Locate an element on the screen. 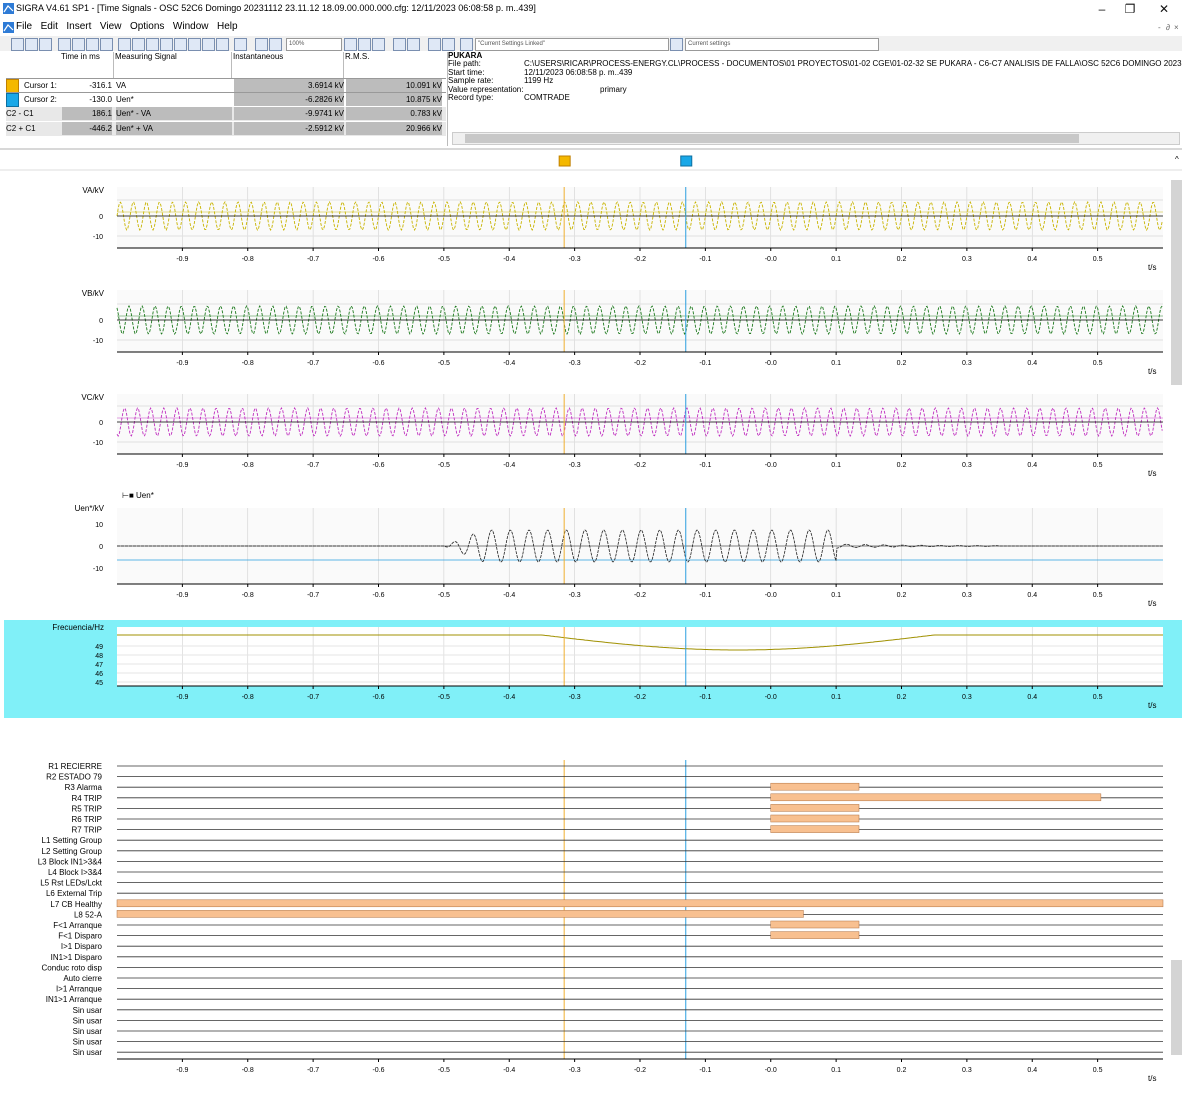 The height and width of the screenshot is (1094, 1182). menu-window: Window is located at coordinates (191, 26).